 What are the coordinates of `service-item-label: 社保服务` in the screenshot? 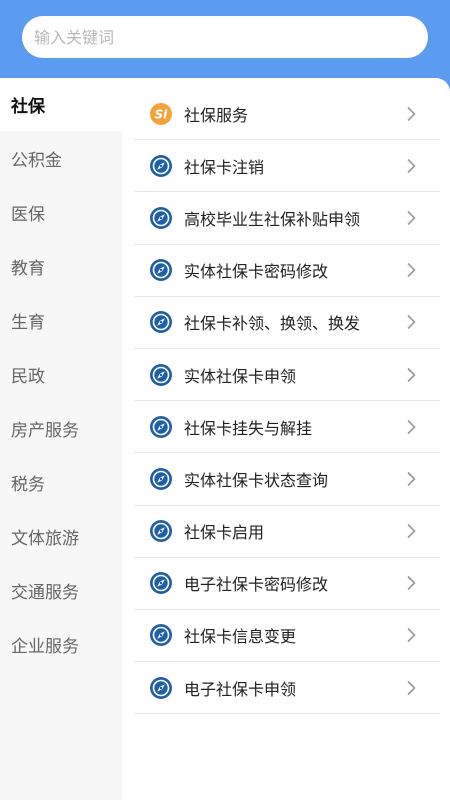 It's located at (216, 115).